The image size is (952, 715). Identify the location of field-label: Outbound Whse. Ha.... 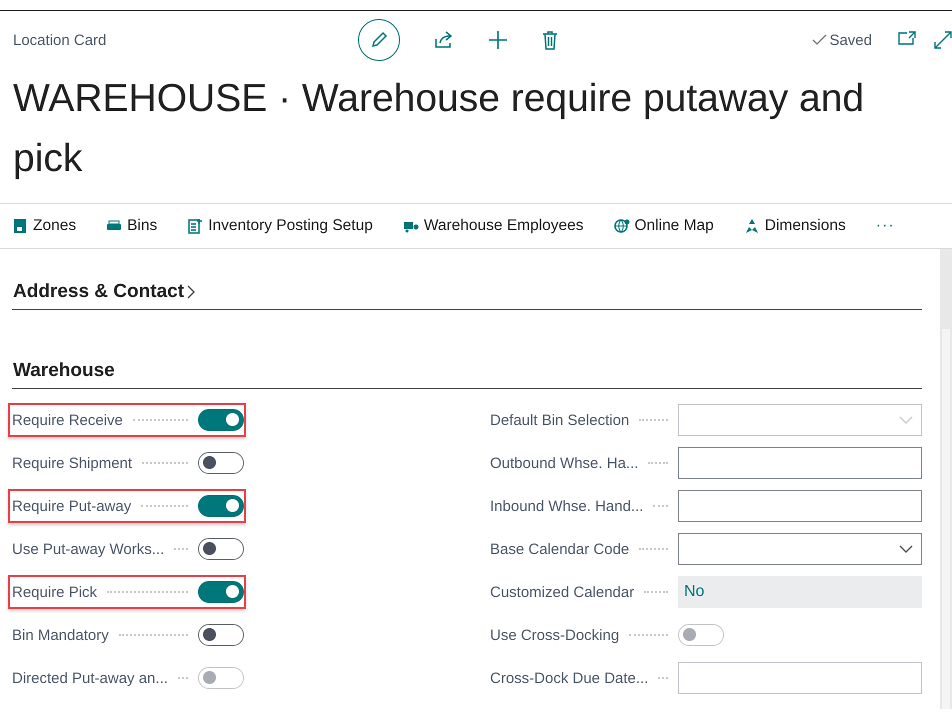
(584, 463).